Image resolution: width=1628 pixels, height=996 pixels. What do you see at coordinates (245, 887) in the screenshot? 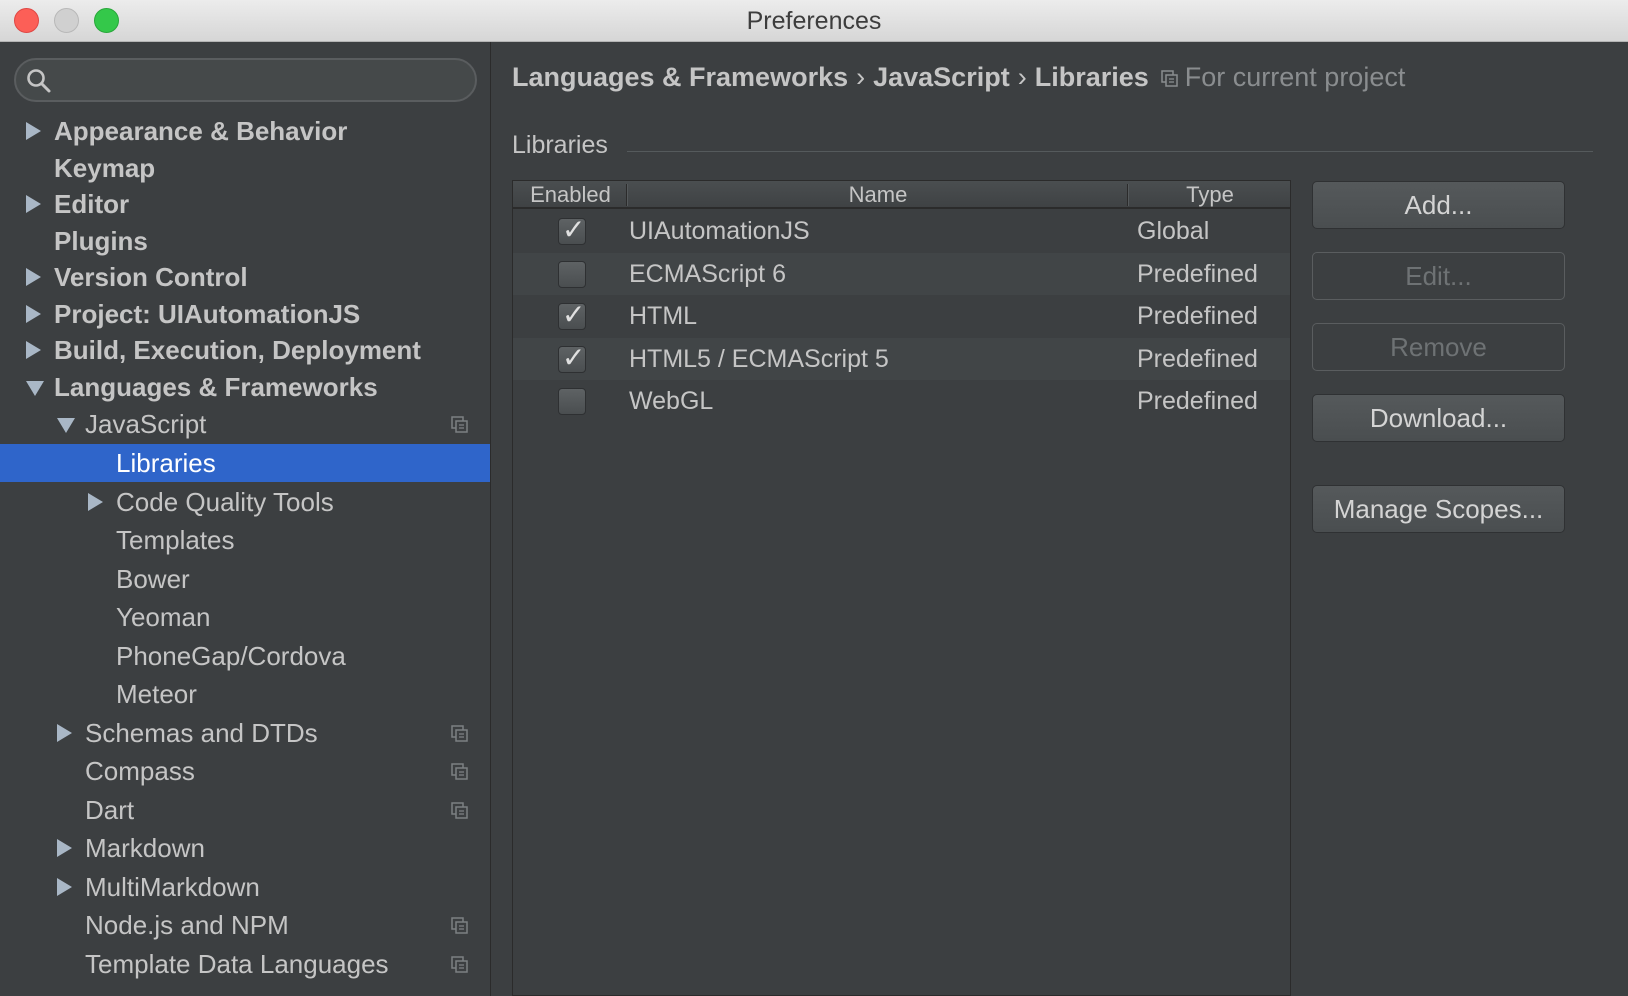
I see `sidebar-item: MultiMarkdown` at bounding box center [245, 887].